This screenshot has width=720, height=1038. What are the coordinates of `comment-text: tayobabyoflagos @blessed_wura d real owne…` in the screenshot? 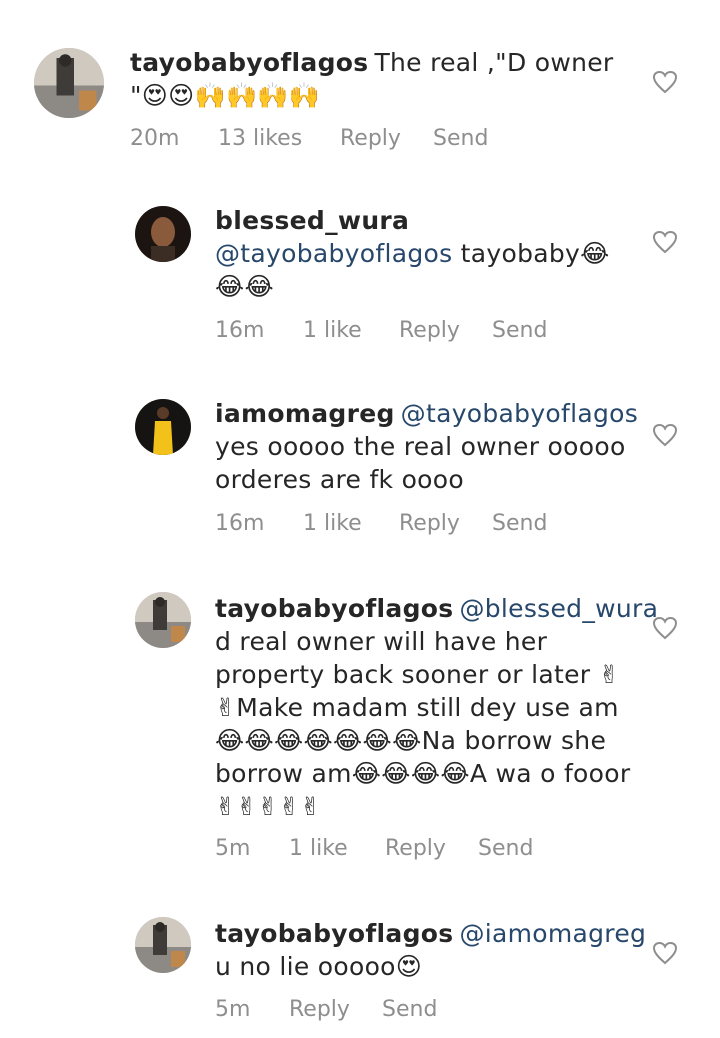 It's located at (436, 707).